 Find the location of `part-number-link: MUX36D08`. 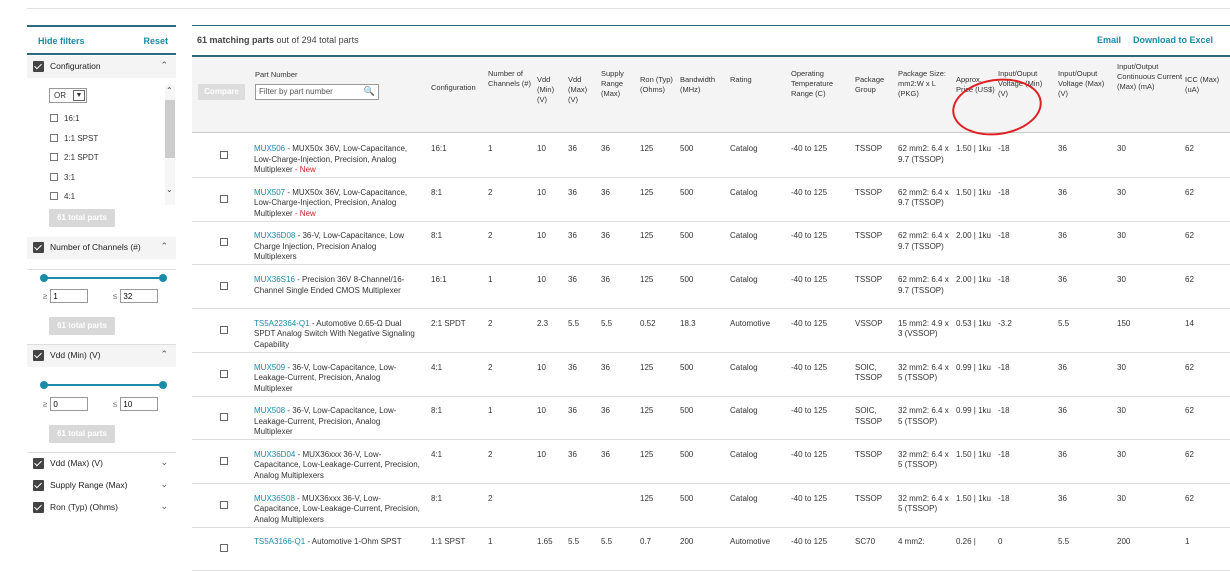

part-number-link: MUX36D08 is located at coordinates (274, 235).